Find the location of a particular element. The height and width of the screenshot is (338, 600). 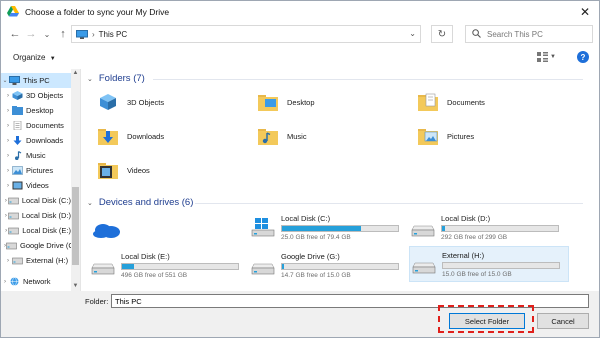

refresh-button: ↻ is located at coordinates (442, 34).